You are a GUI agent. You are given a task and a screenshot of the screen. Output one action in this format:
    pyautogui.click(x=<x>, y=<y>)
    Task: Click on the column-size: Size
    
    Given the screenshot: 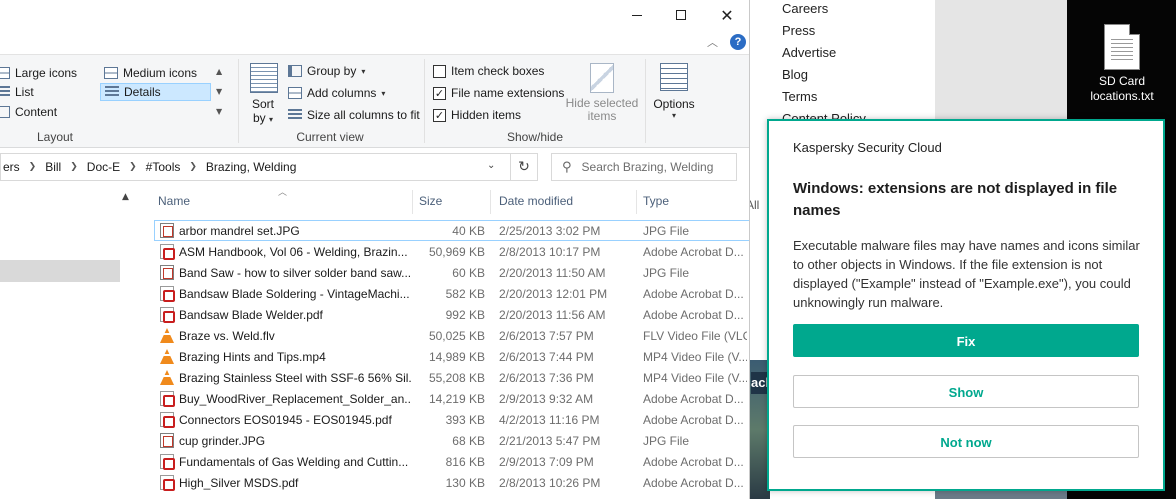 What is the action you would take?
    pyautogui.click(x=430, y=201)
    